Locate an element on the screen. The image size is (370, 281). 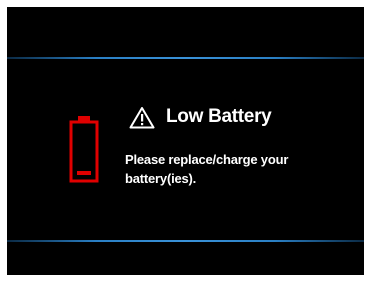
battery-low-icon is located at coordinates (84, 149).